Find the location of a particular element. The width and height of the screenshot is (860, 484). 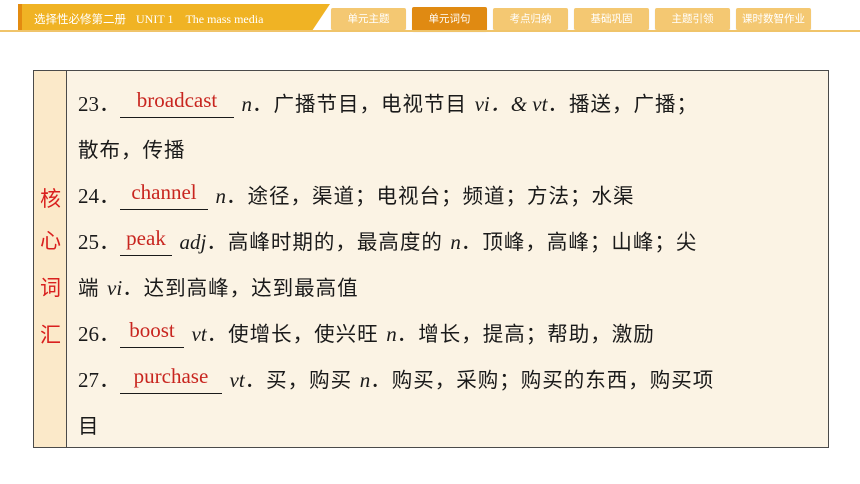

answer-word: channel is located at coordinates (164, 192).